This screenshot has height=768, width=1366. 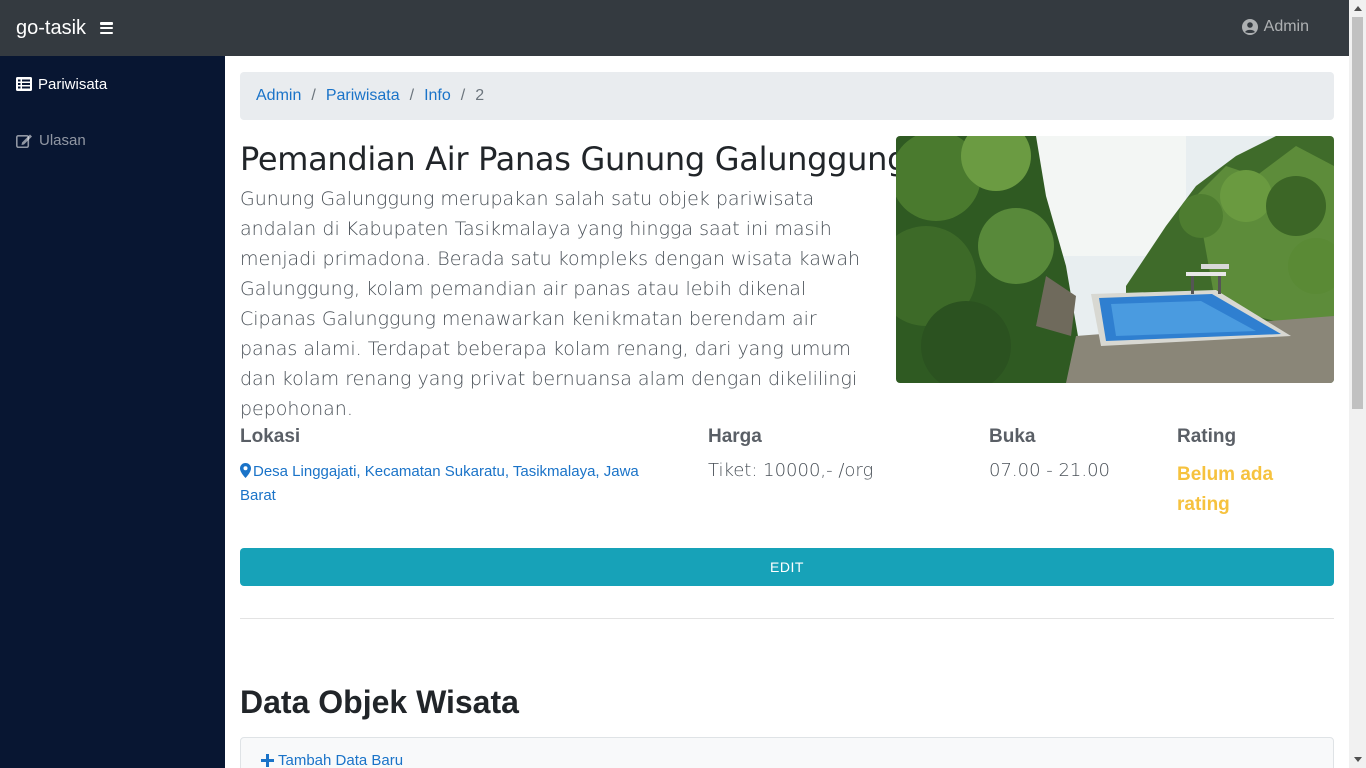 What do you see at coordinates (1286, 26) in the screenshot?
I see `user-name: Admin` at bounding box center [1286, 26].